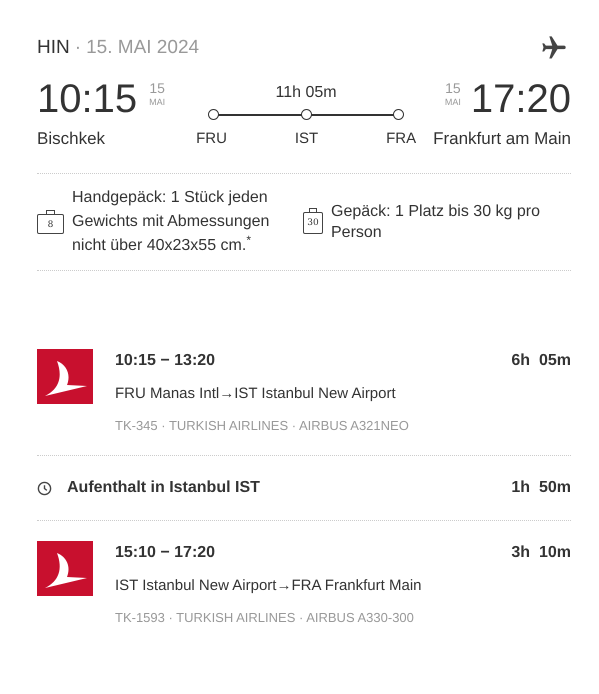 The image size is (599, 694). Describe the element at coordinates (256, 394) in the screenshot. I see `flight-route: FRU Manas Intl→IST Istanbul New Airport` at that location.